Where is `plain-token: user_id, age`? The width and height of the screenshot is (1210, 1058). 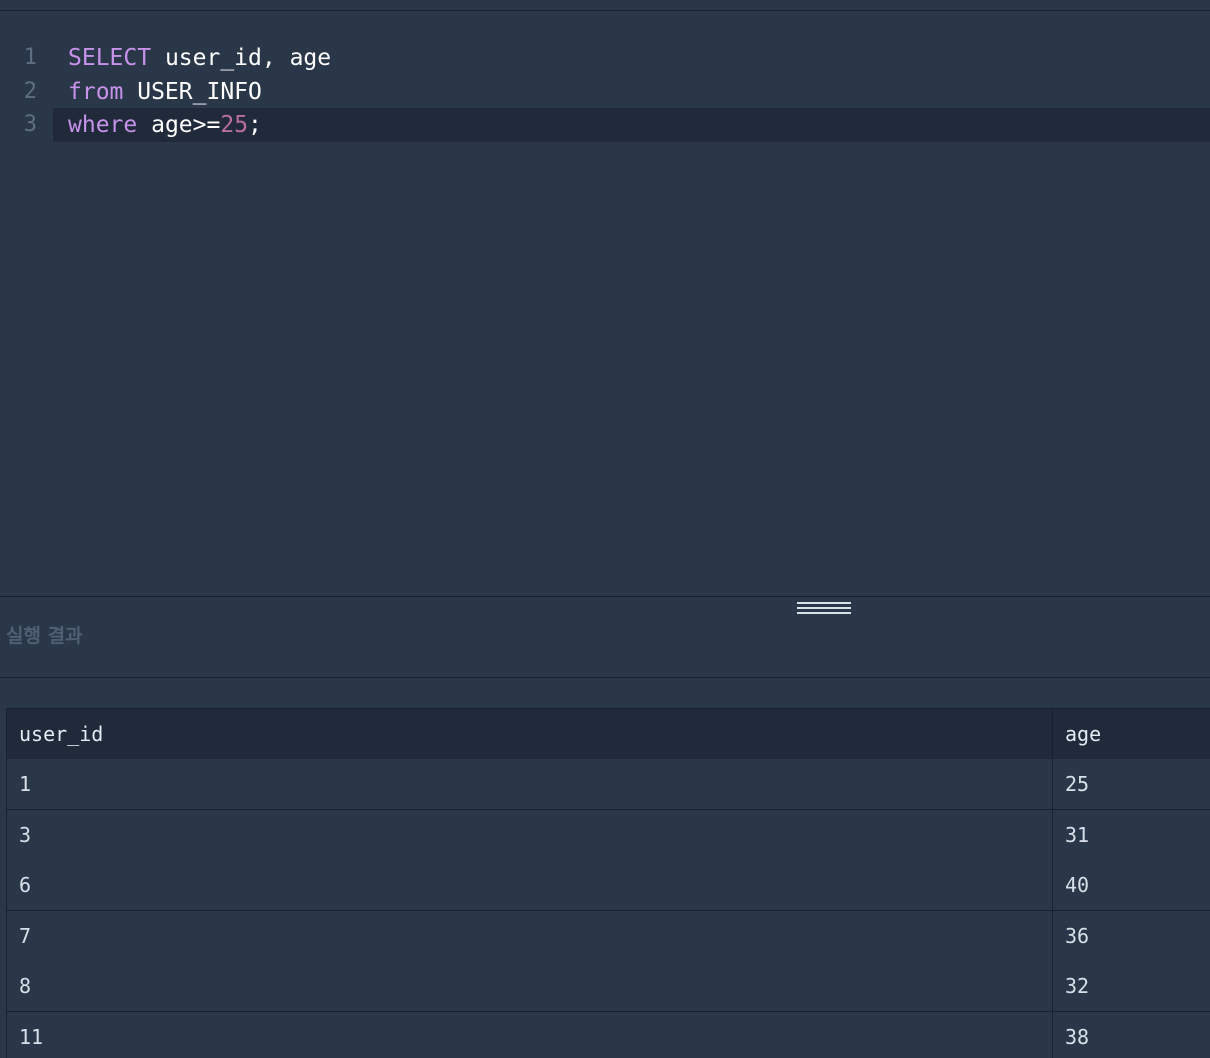 plain-token: user_id, age is located at coordinates (241, 58).